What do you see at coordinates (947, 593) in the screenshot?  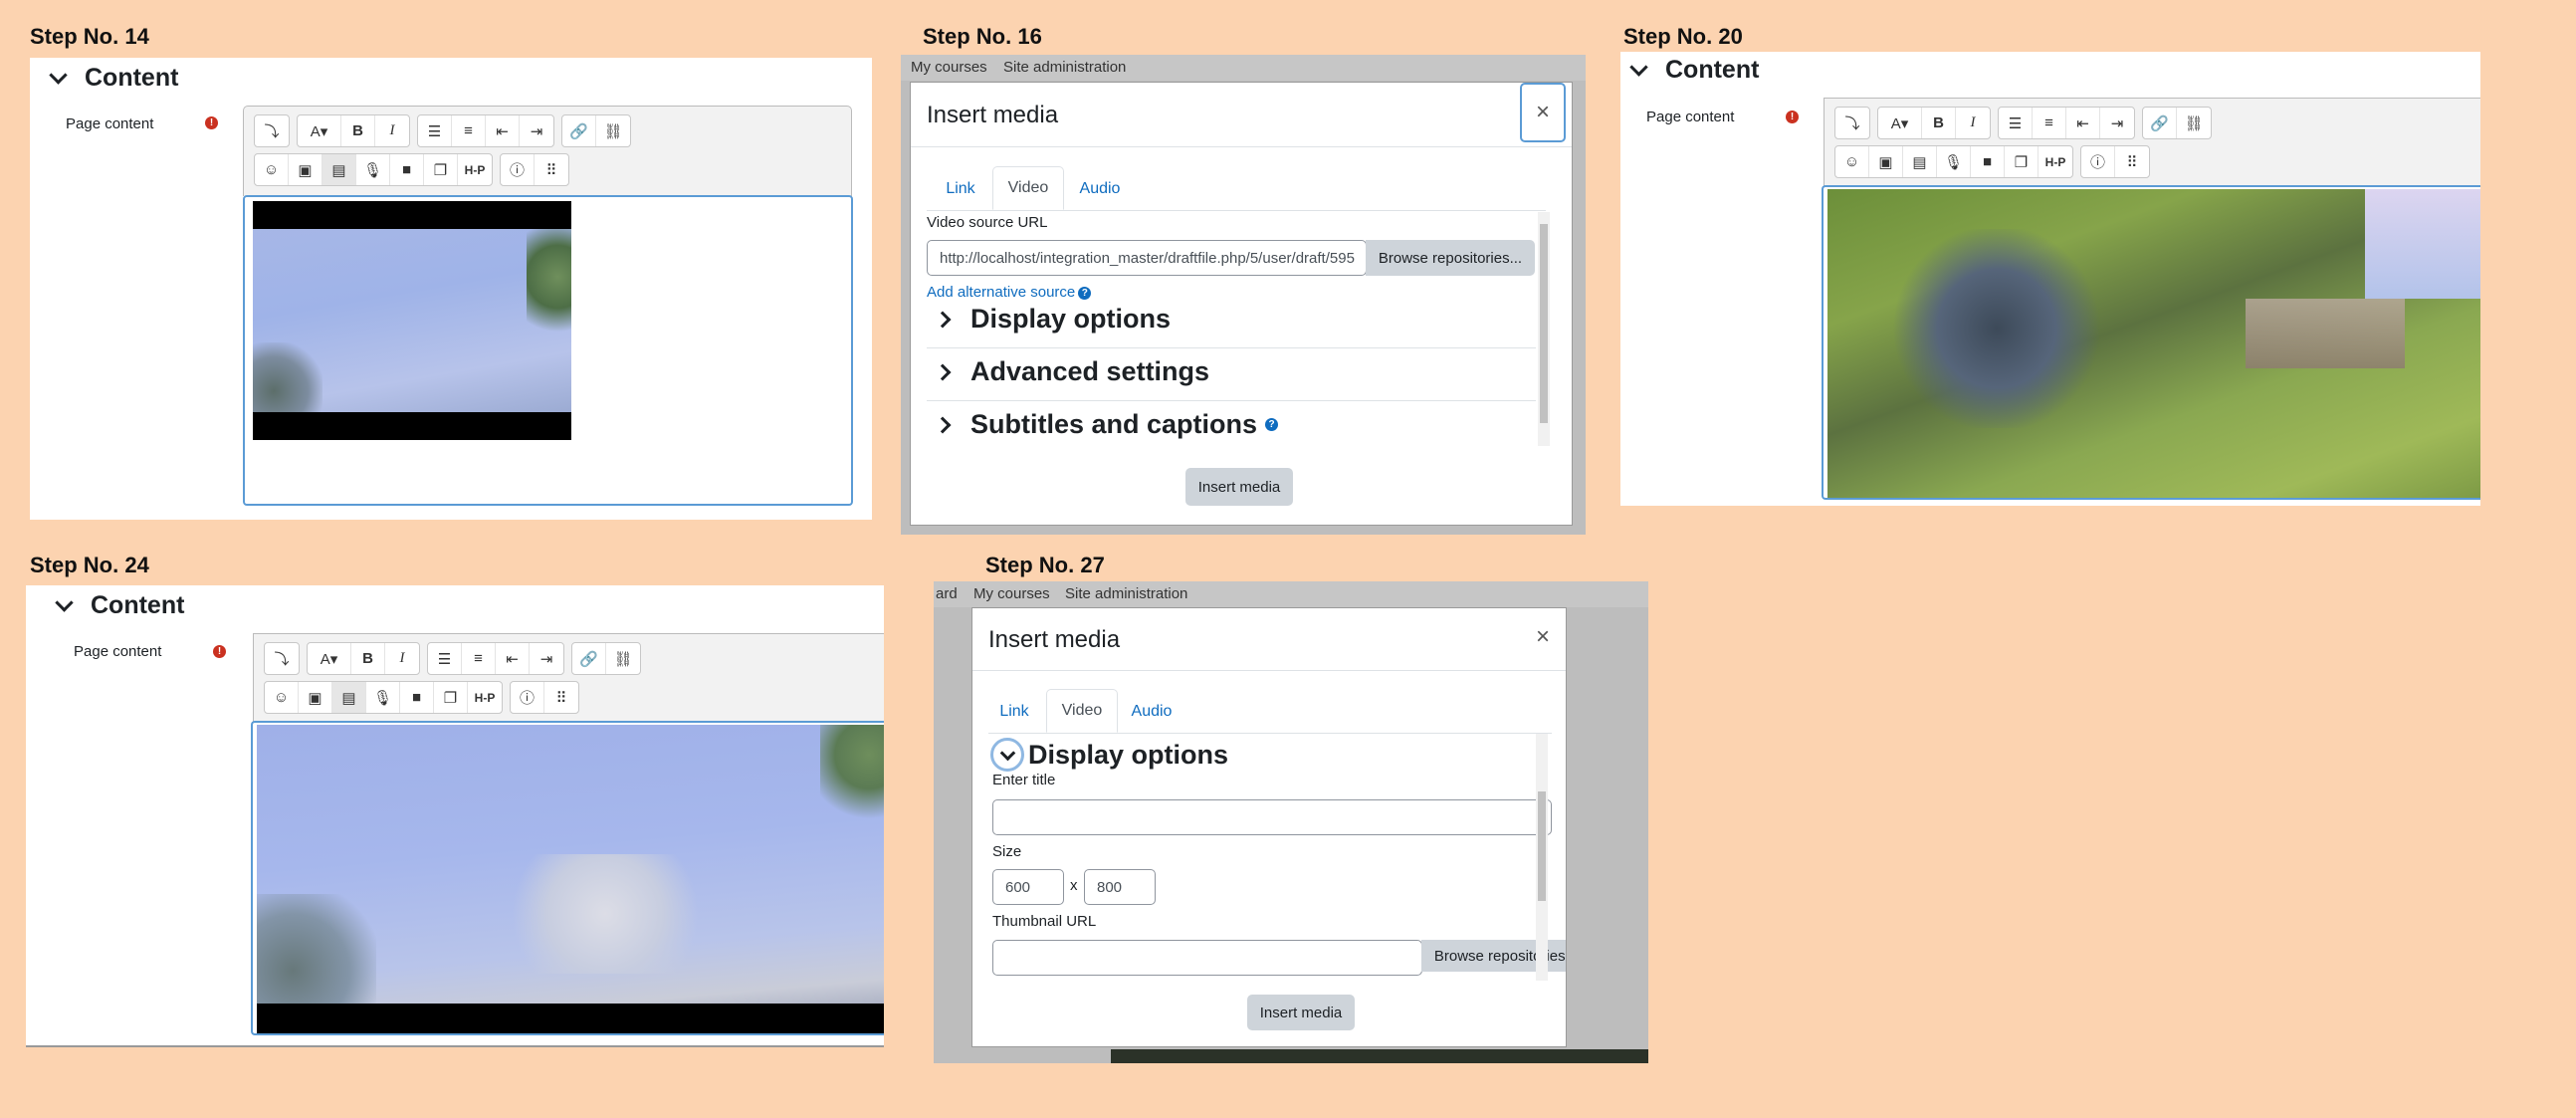 I see `nav-dashboard: ard` at bounding box center [947, 593].